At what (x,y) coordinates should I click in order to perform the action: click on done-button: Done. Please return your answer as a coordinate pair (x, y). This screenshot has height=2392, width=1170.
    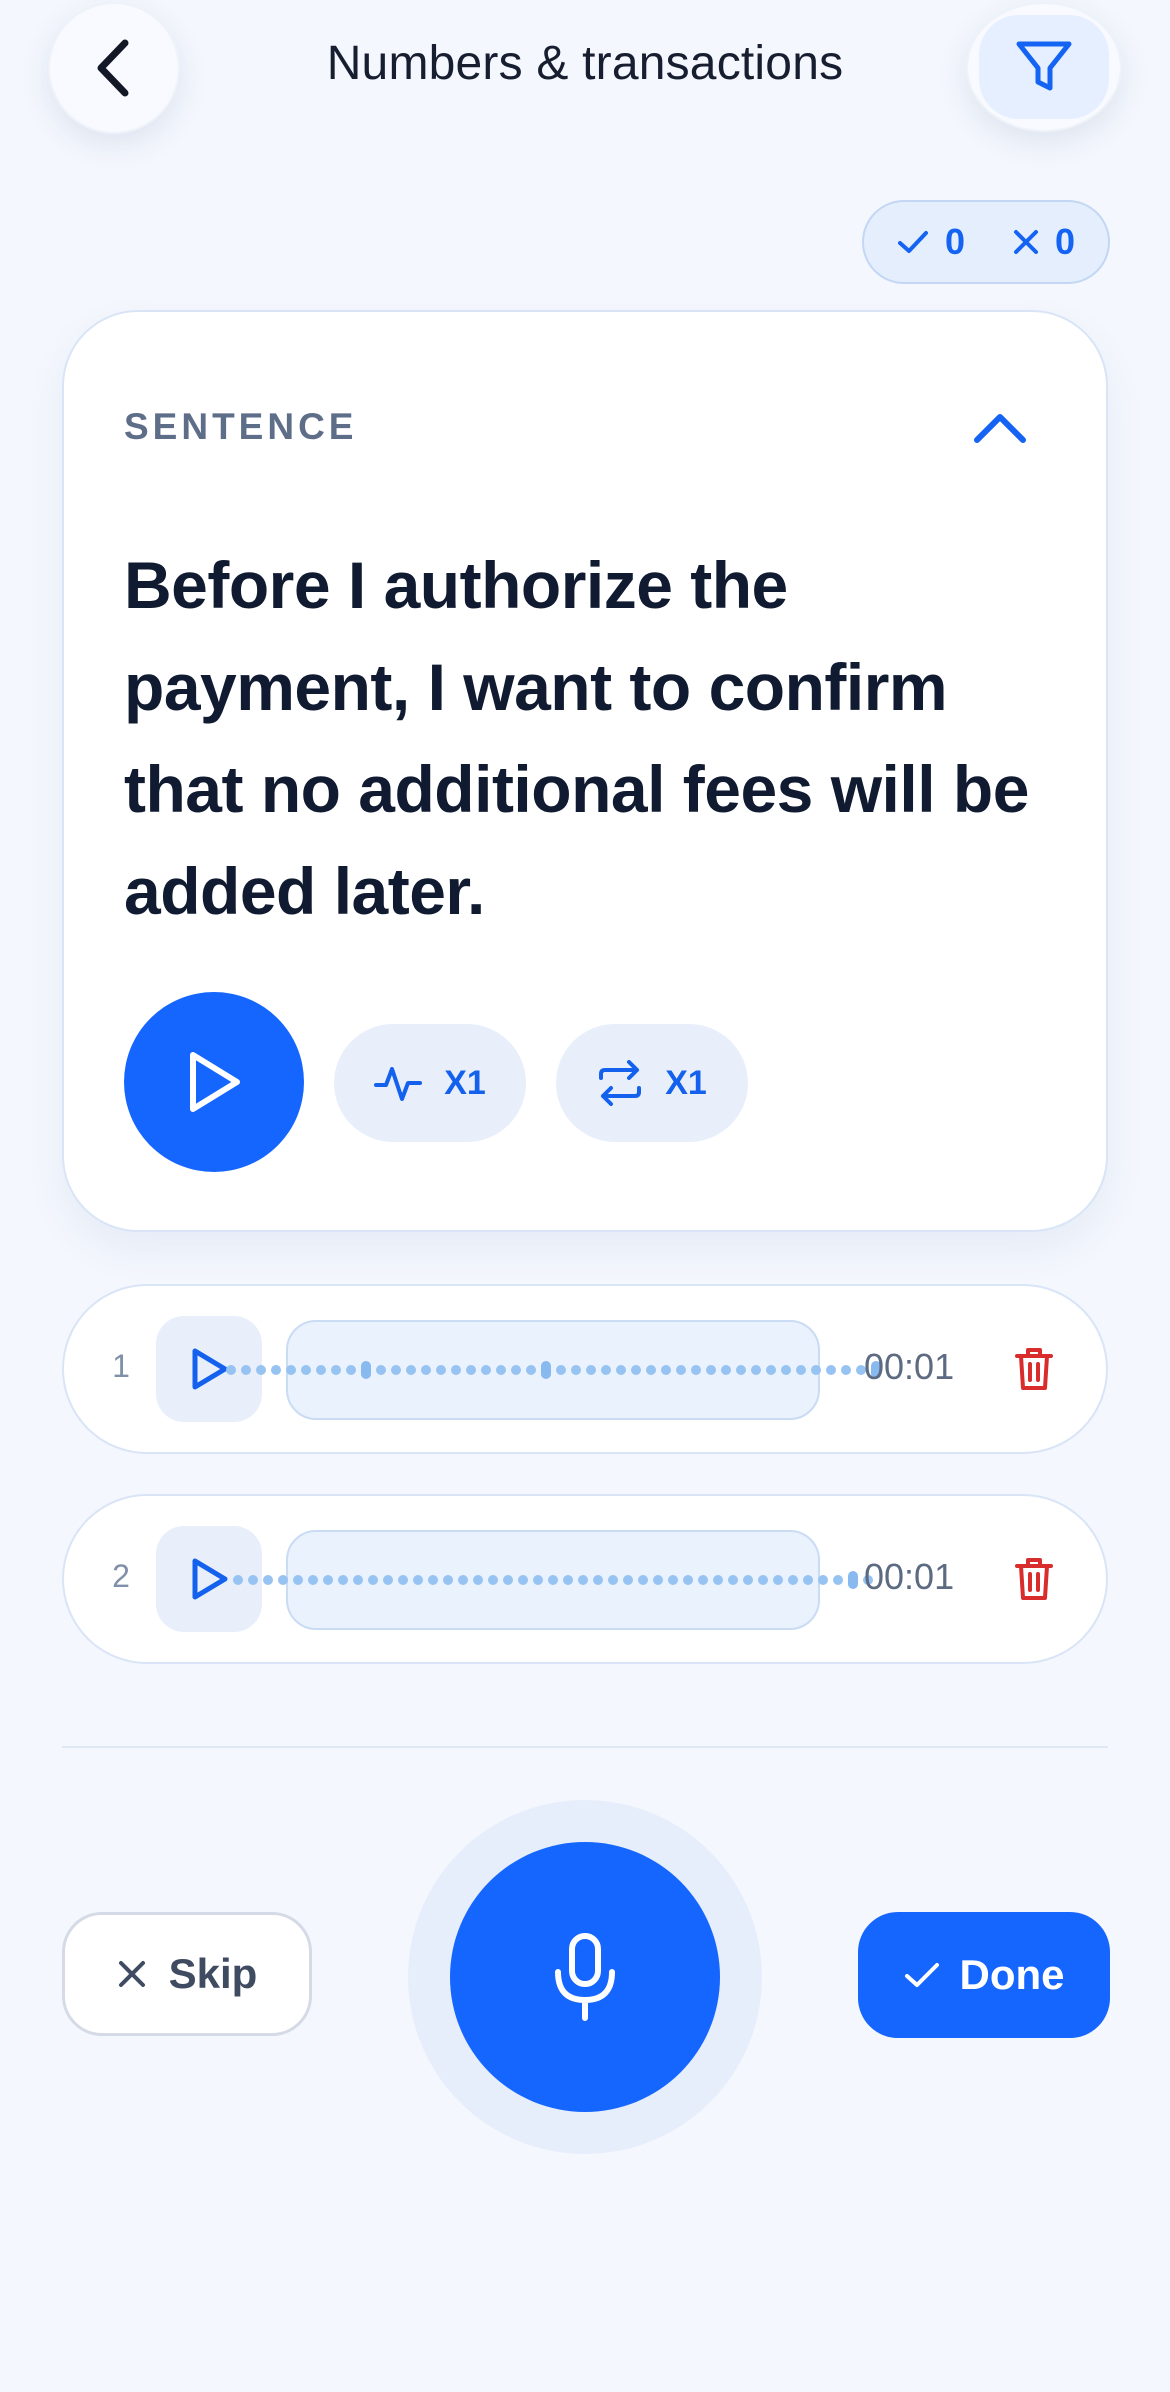
    Looking at the image, I should click on (984, 1975).